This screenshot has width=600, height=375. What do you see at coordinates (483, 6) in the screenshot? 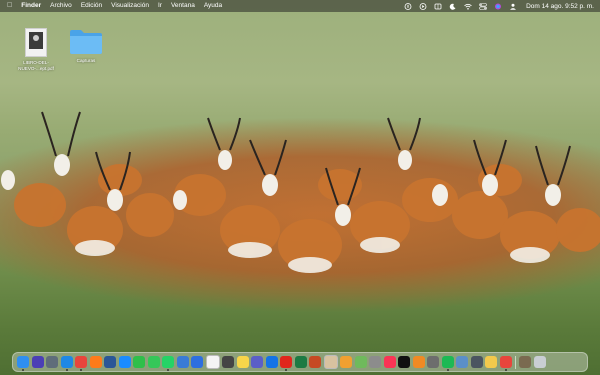
I see `control-center-icon` at bounding box center [483, 6].